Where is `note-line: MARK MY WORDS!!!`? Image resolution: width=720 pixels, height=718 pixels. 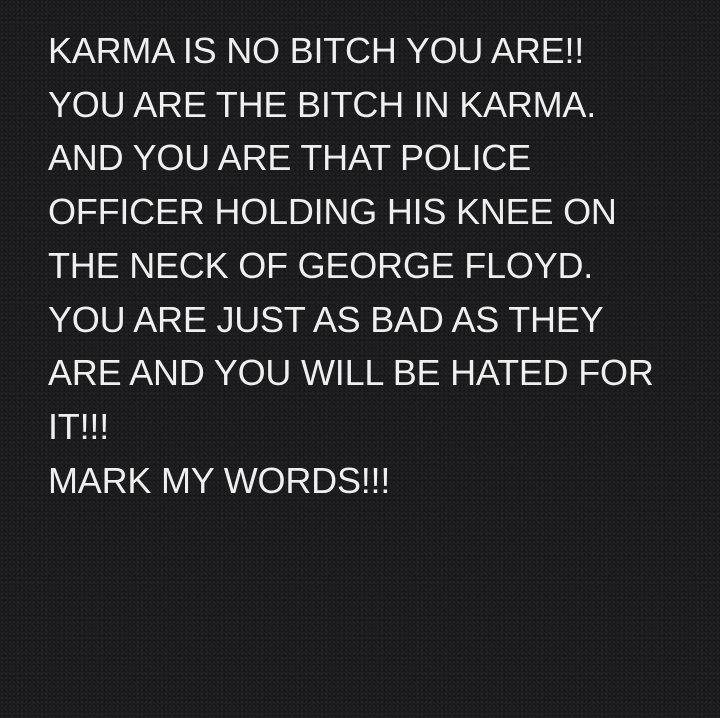 note-line: MARK MY WORDS!!! is located at coordinates (219, 480).